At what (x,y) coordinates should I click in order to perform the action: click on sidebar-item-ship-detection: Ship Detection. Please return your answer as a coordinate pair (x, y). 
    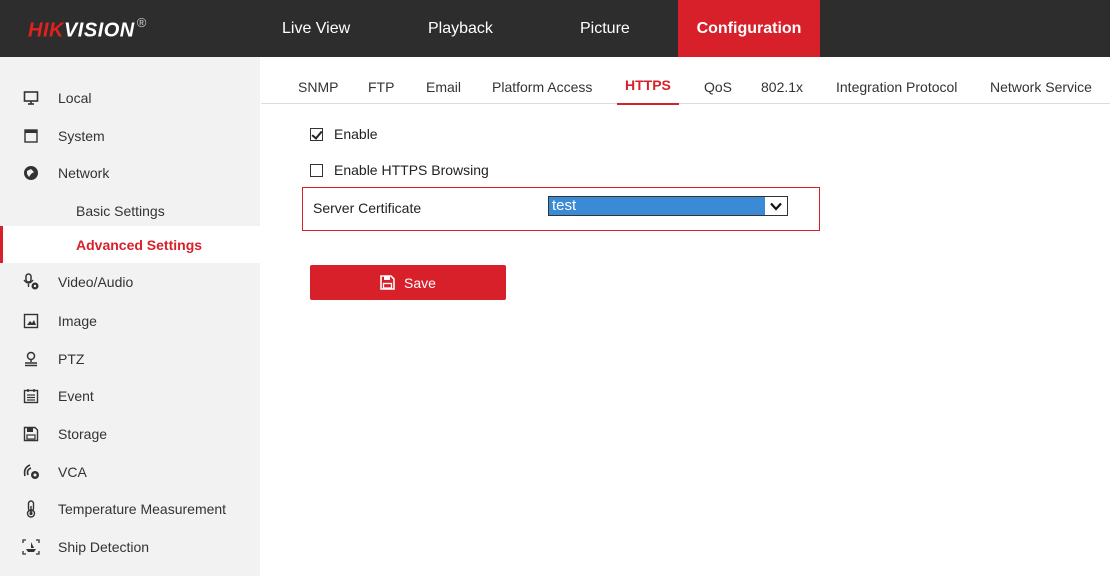
    Looking at the image, I should click on (130, 546).